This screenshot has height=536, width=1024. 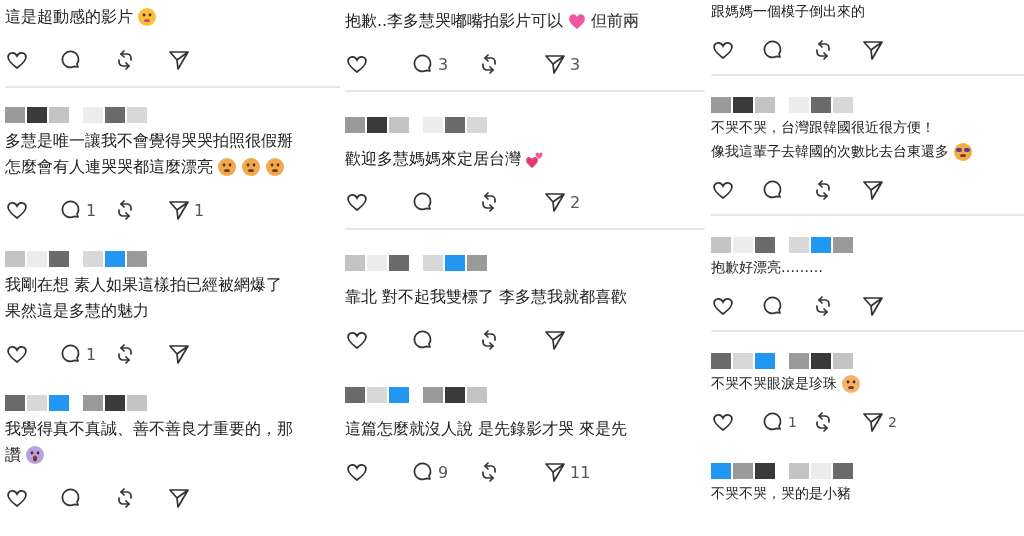 I want to click on comment-count: 9, so click(x=443, y=472).